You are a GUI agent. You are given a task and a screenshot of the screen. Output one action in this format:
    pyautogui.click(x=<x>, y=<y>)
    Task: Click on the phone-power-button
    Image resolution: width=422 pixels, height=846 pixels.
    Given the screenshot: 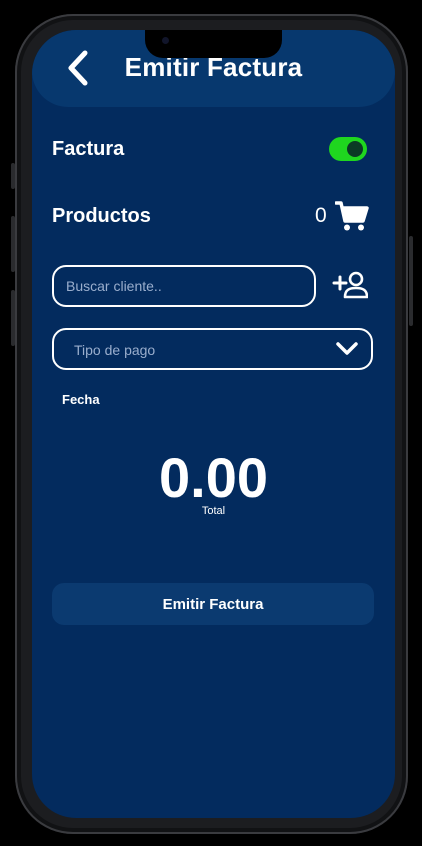 What is the action you would take?
    pyautogui.click(x=411, y=281)
    